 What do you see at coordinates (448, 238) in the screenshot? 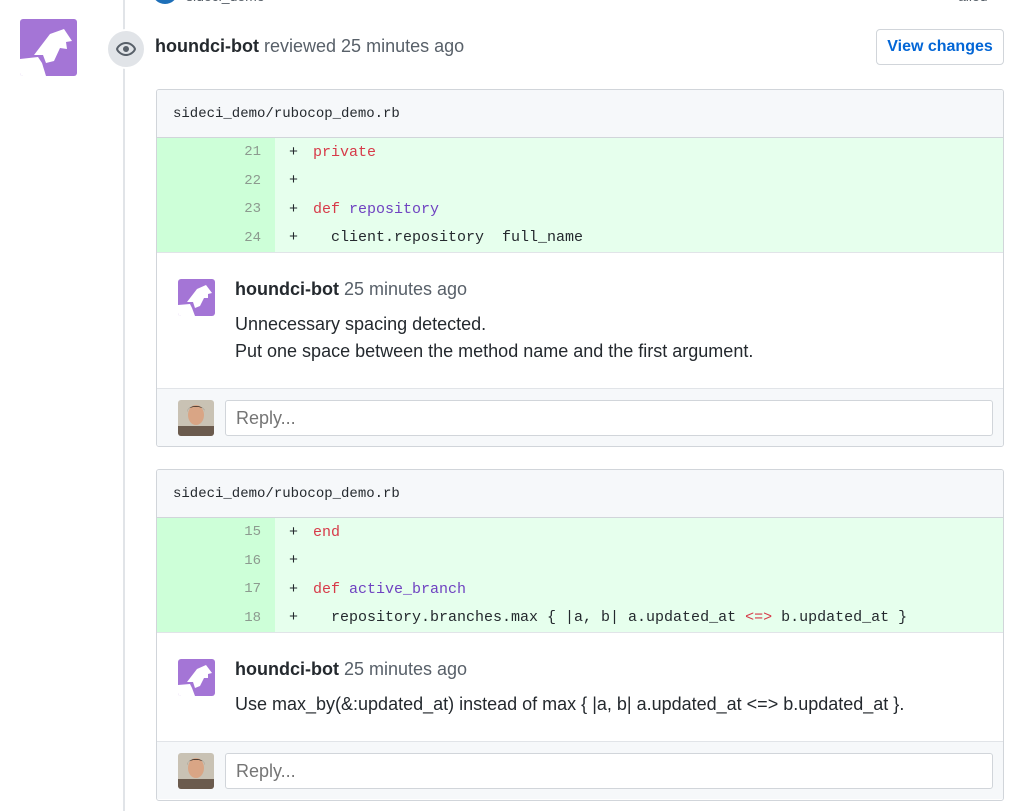
I see `code-text: client.repository full_name` at bounding box center [448, 238].